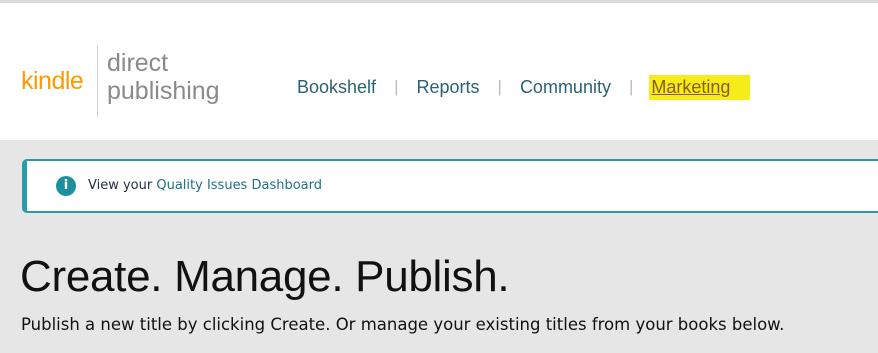 The image size is (878, 353). Describe the element at coordinates (700, 87) in the screenshot. I see `nav-marketing: Marketing` at that location.